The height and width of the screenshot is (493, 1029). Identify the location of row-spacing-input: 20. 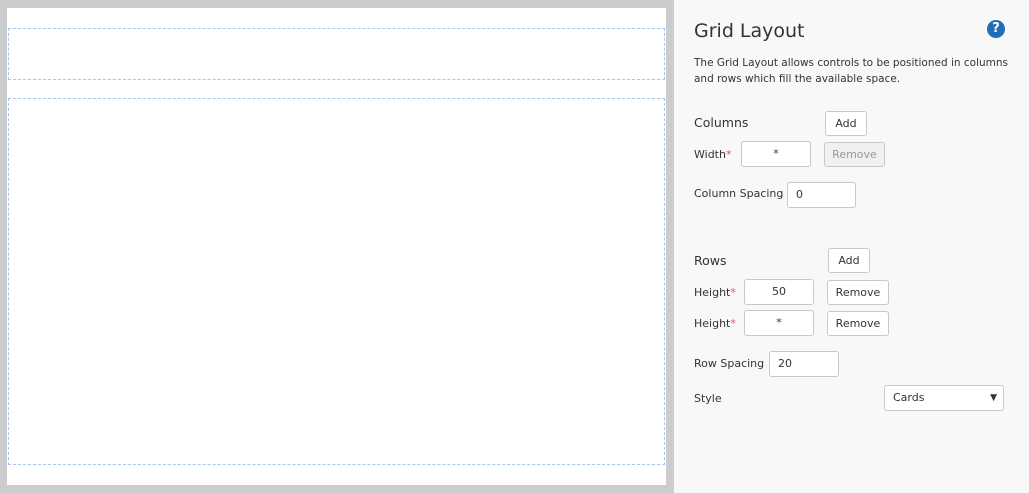
(804, 364).